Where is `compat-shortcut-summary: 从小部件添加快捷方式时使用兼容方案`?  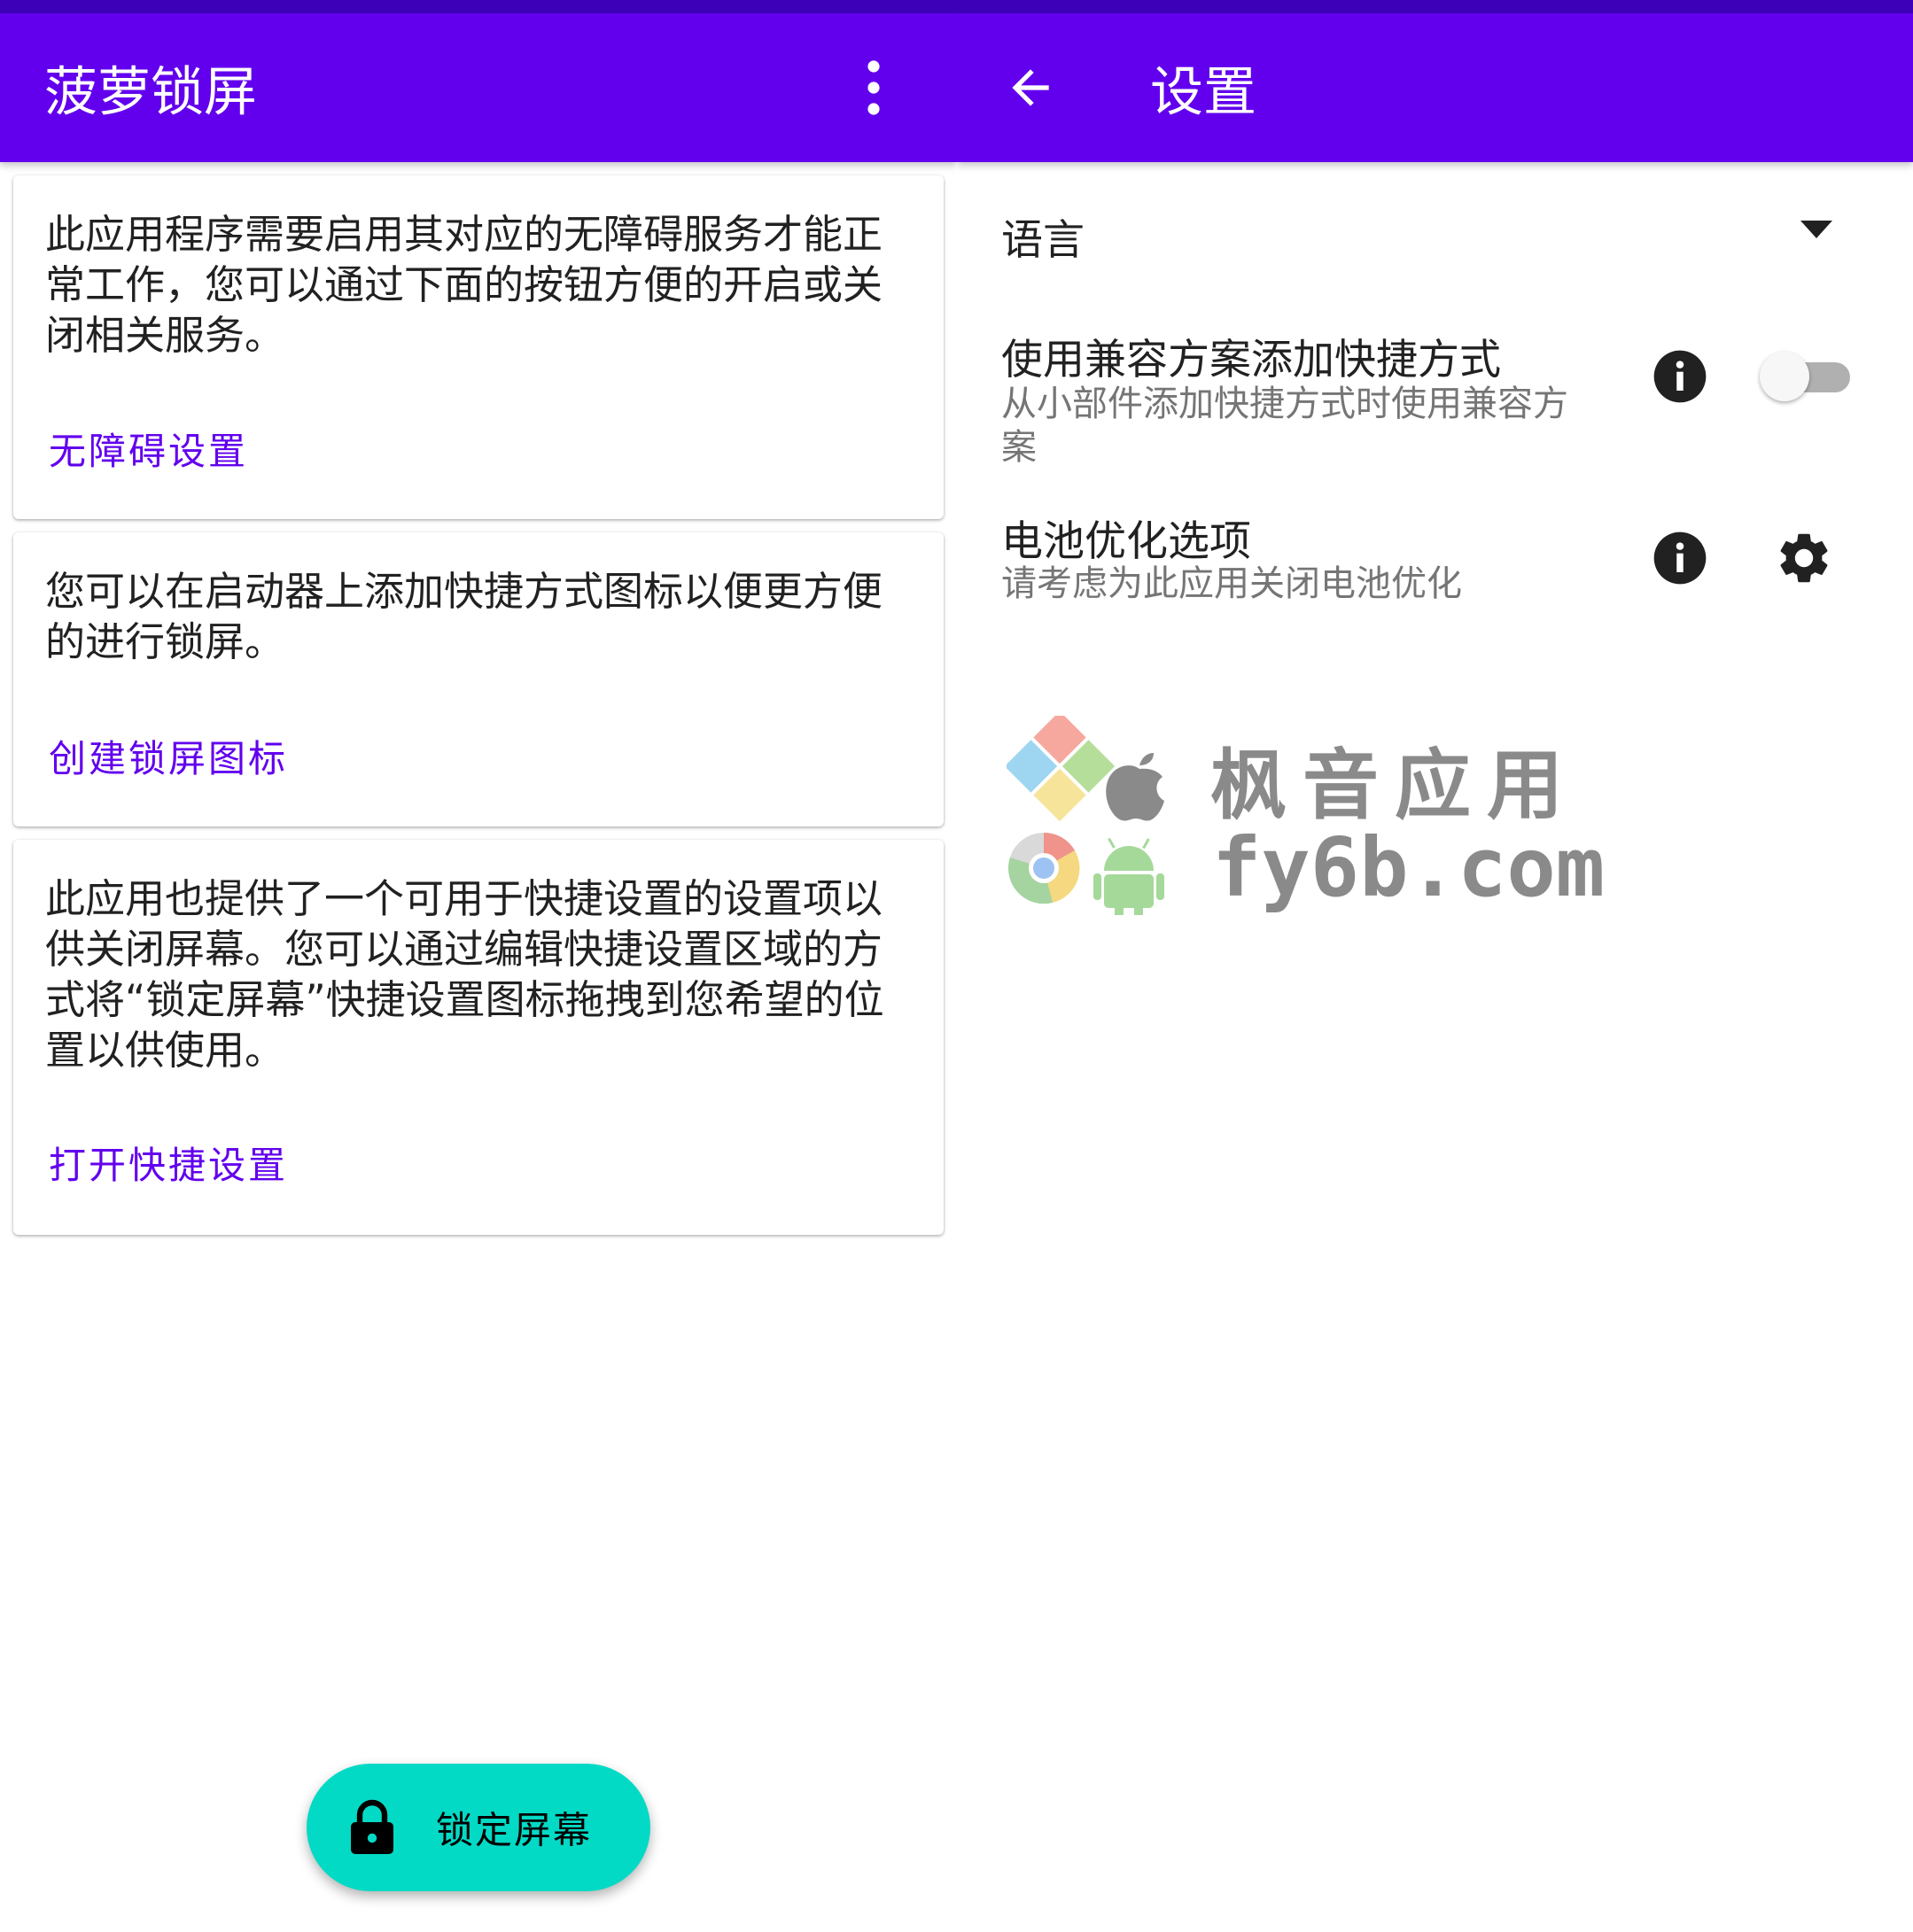 compat-shortcut-summary: 从小部件添加快捷方式时使用兼容方案 is located at coordinates (1284, 426).